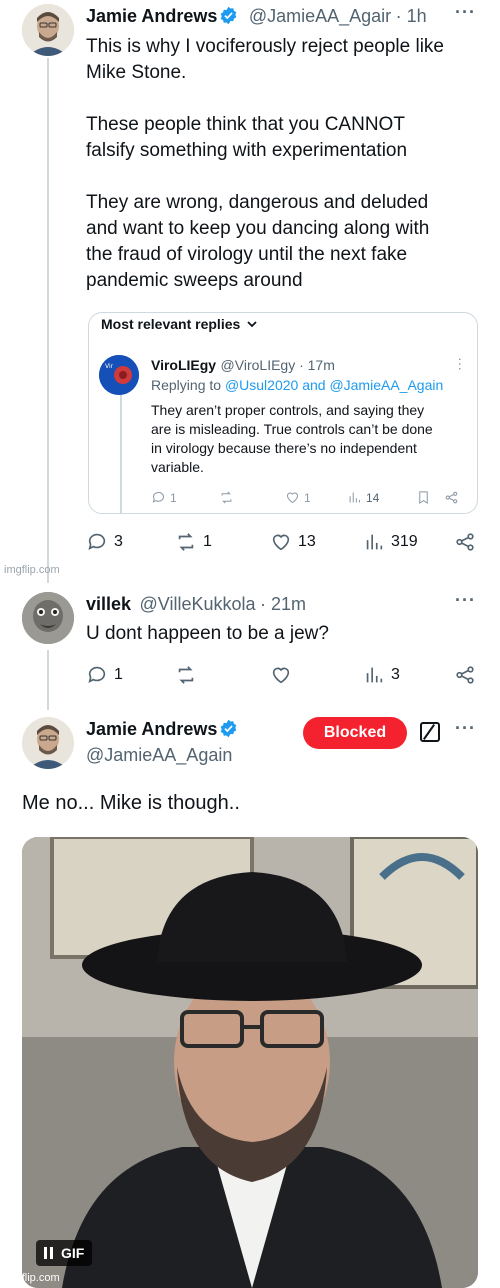 This screenshot has width=500, height=1288. What do you see at coordinates (118, 541) in the screenshot?
I see `reply-count: 3` at bounding box center [118, 541].